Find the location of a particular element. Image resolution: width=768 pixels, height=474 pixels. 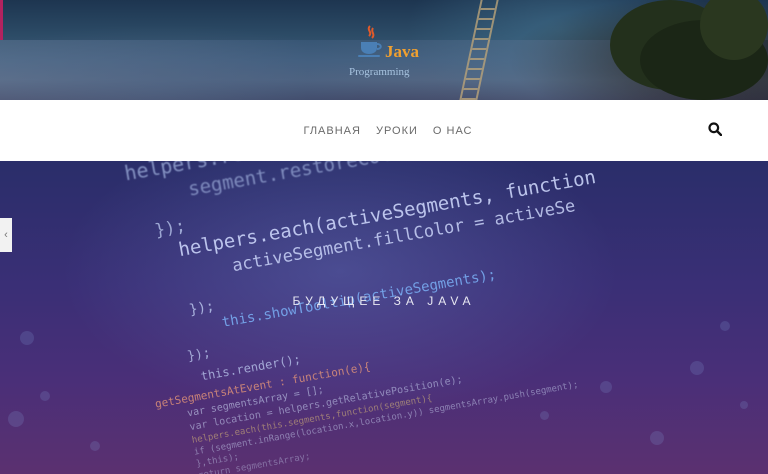

search-icon is located at coordinates (715, 129).